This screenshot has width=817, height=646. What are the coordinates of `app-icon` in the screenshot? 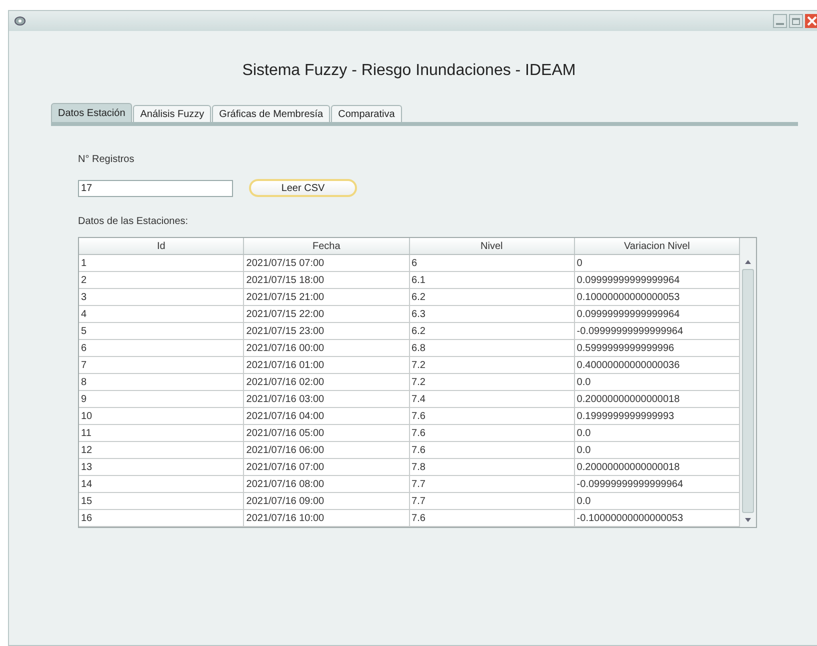 It's located at (20, 21).